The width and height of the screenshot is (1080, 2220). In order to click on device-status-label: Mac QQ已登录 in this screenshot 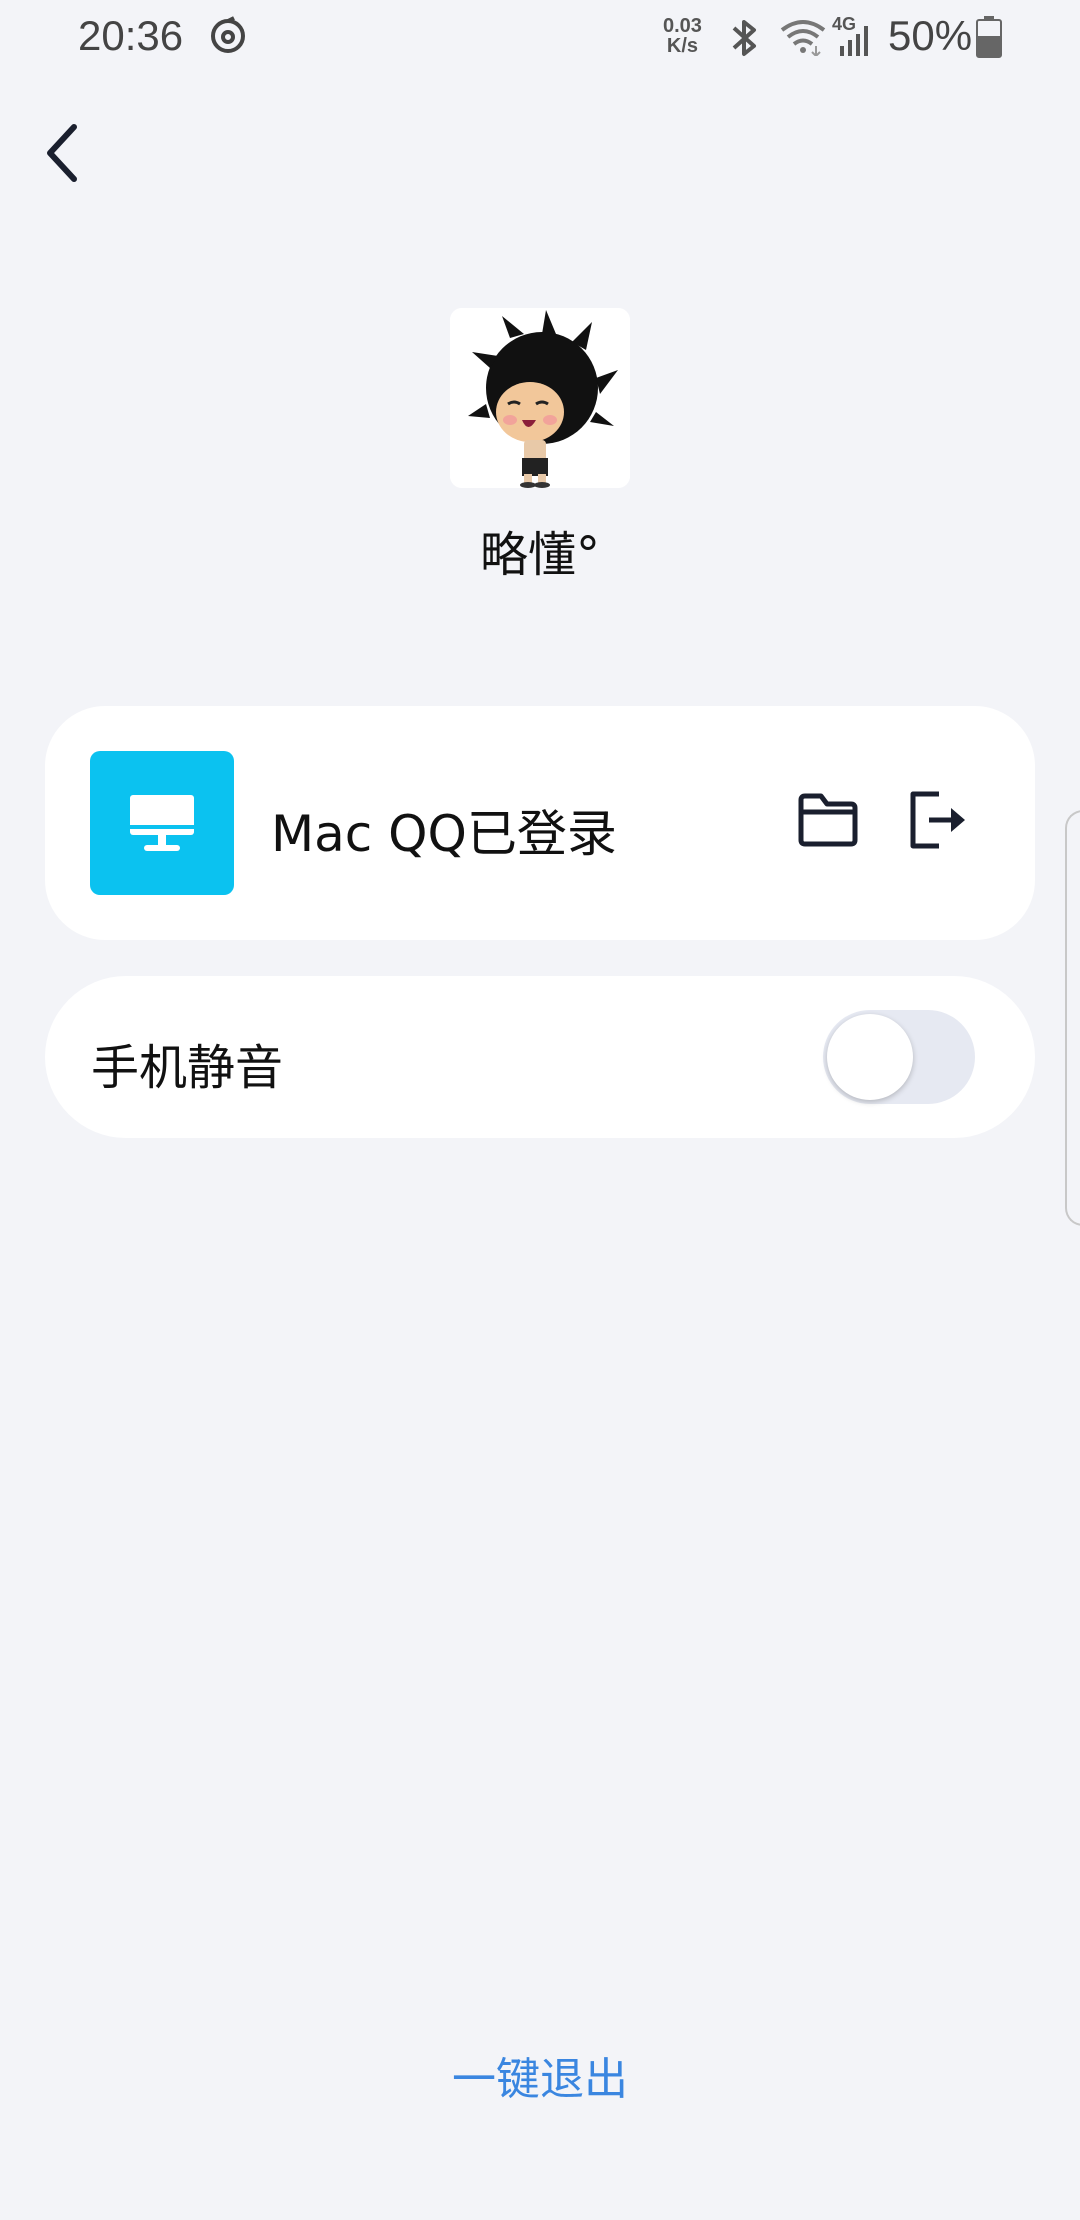, I will do `click(444, 834)`.